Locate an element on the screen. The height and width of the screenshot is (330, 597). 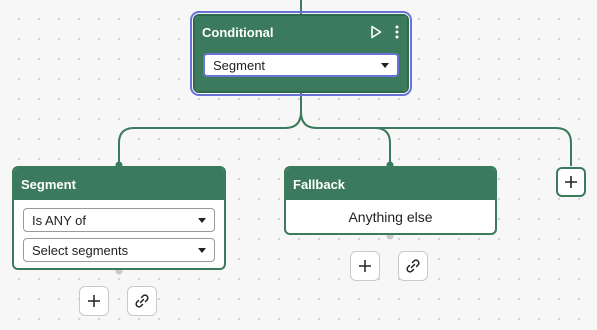
segment-link-button is located at coordinates (142, 301).